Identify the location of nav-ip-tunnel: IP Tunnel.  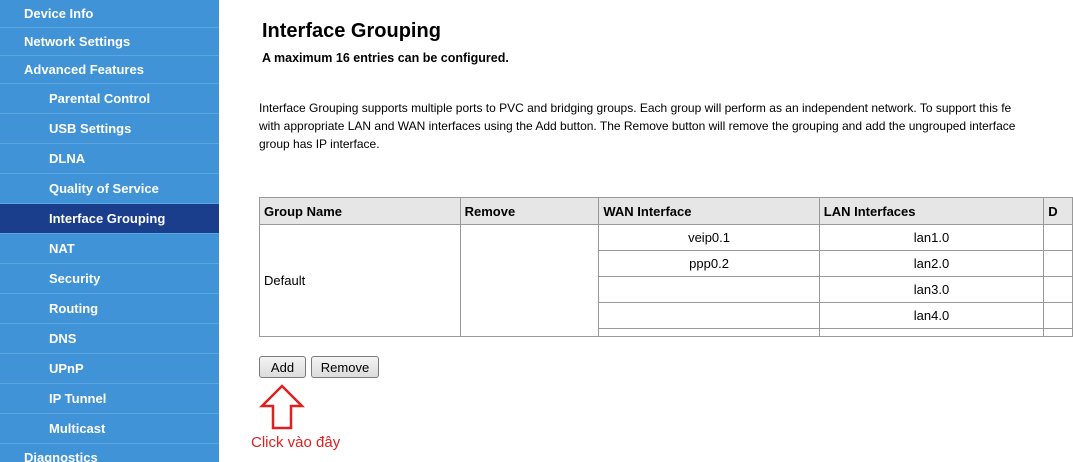
(109, 399).